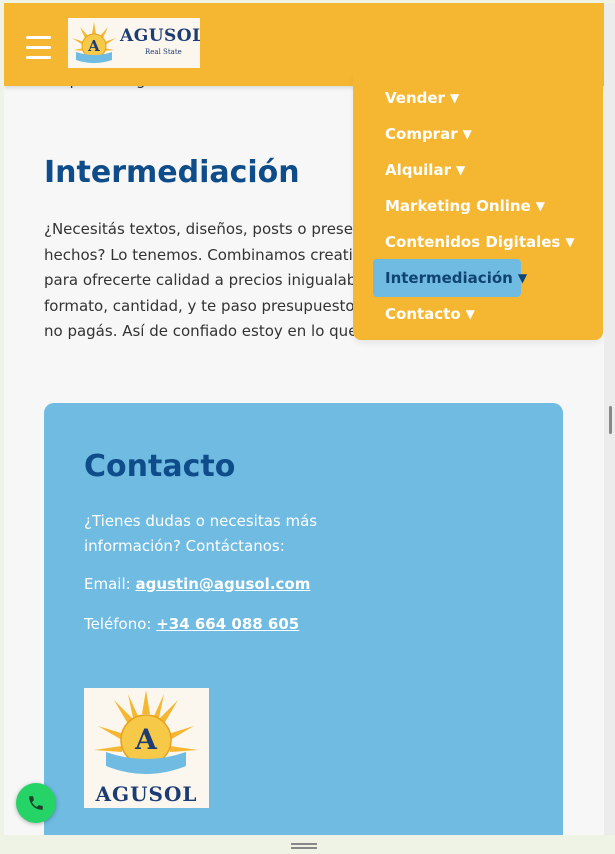 The height and width of the screenshot is (854, 615). Describe the element at coordinates (110, 584) in the screenshot. I see `email-label: Email:` at that location.